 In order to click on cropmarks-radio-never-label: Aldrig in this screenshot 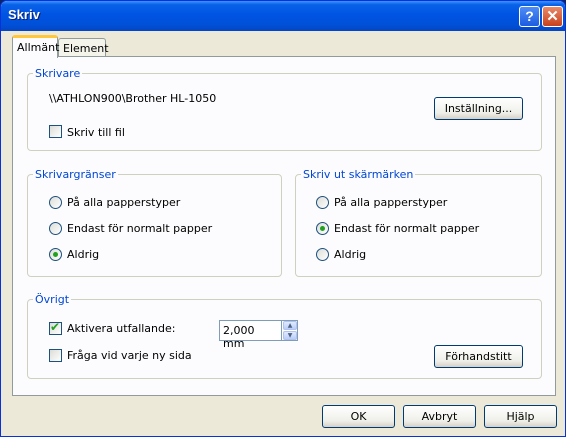, I will do `click(350, 254)`.